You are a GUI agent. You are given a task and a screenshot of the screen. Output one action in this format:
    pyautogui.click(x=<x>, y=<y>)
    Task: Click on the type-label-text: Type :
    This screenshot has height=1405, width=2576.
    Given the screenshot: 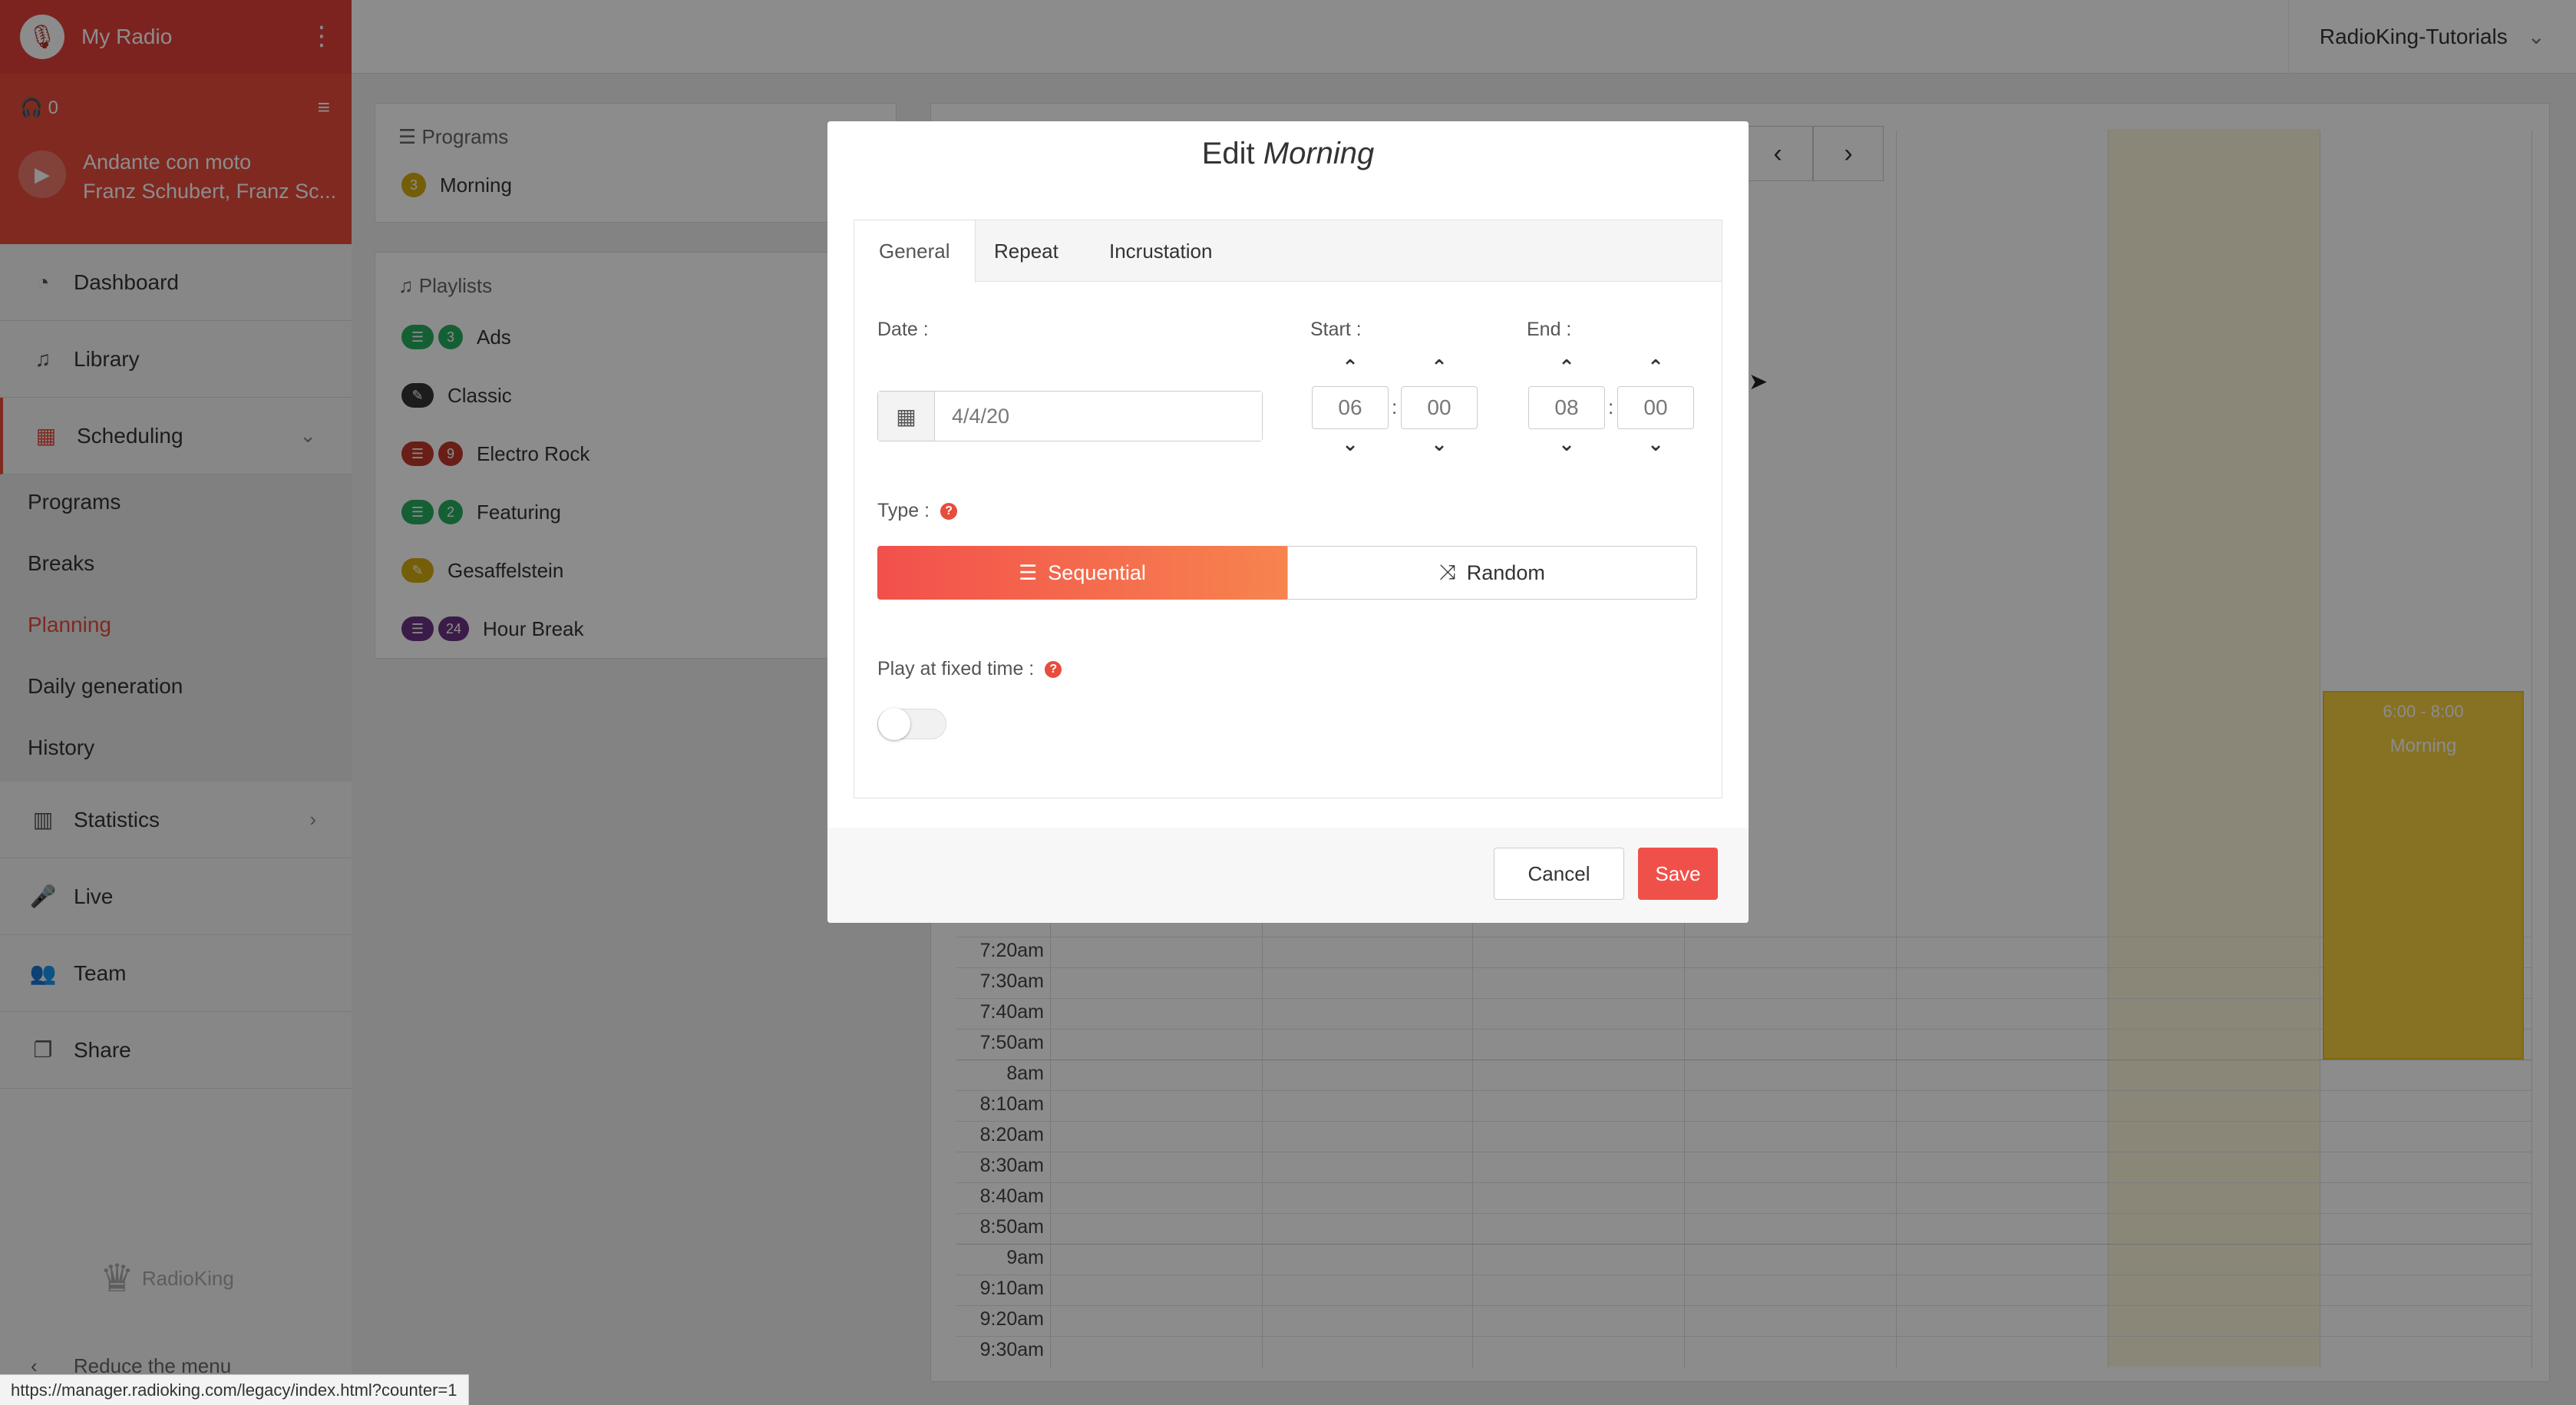 What is the action you would take?
    pyautogui.click(x=903, y=510)
    